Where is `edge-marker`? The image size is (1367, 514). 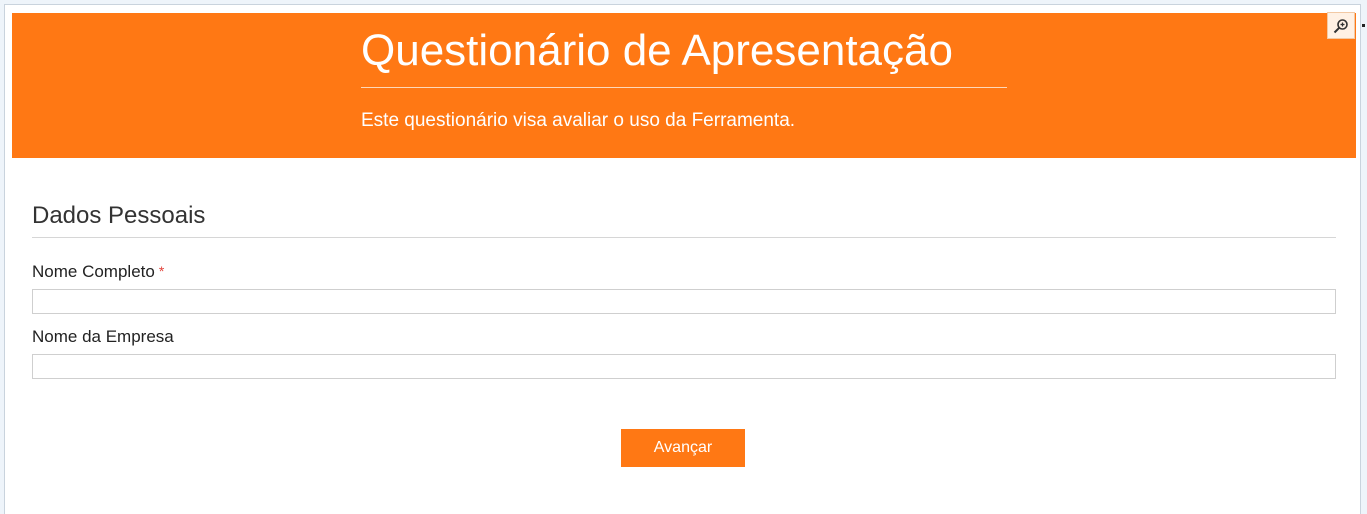
edge-marker is located at coordinates (1363, 25).